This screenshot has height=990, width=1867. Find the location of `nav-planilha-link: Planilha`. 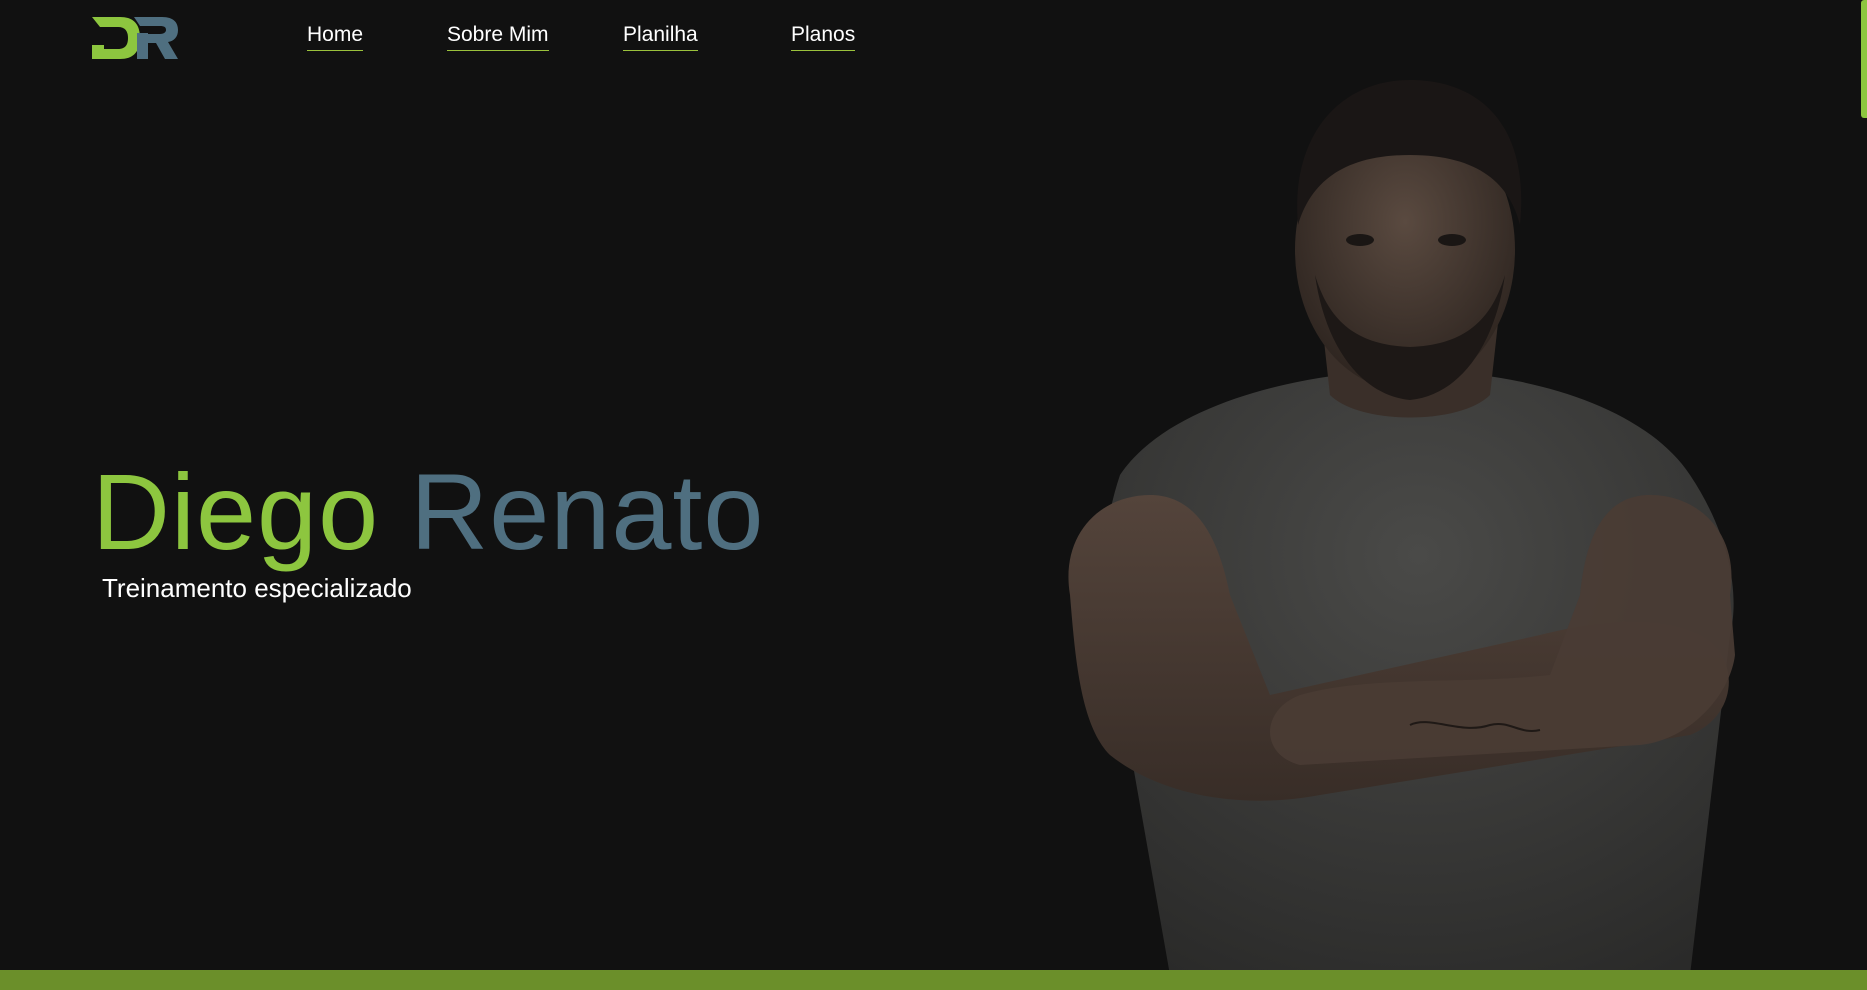

nav-planilha-link: Planilha is located at coordinates (660, 36).